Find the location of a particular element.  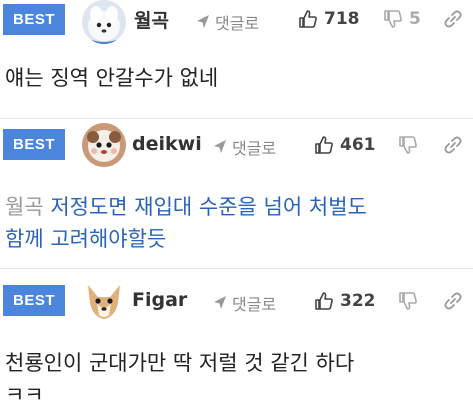

comment-body-line-2: ㅋㅋ is located at coordinates (24, 395).